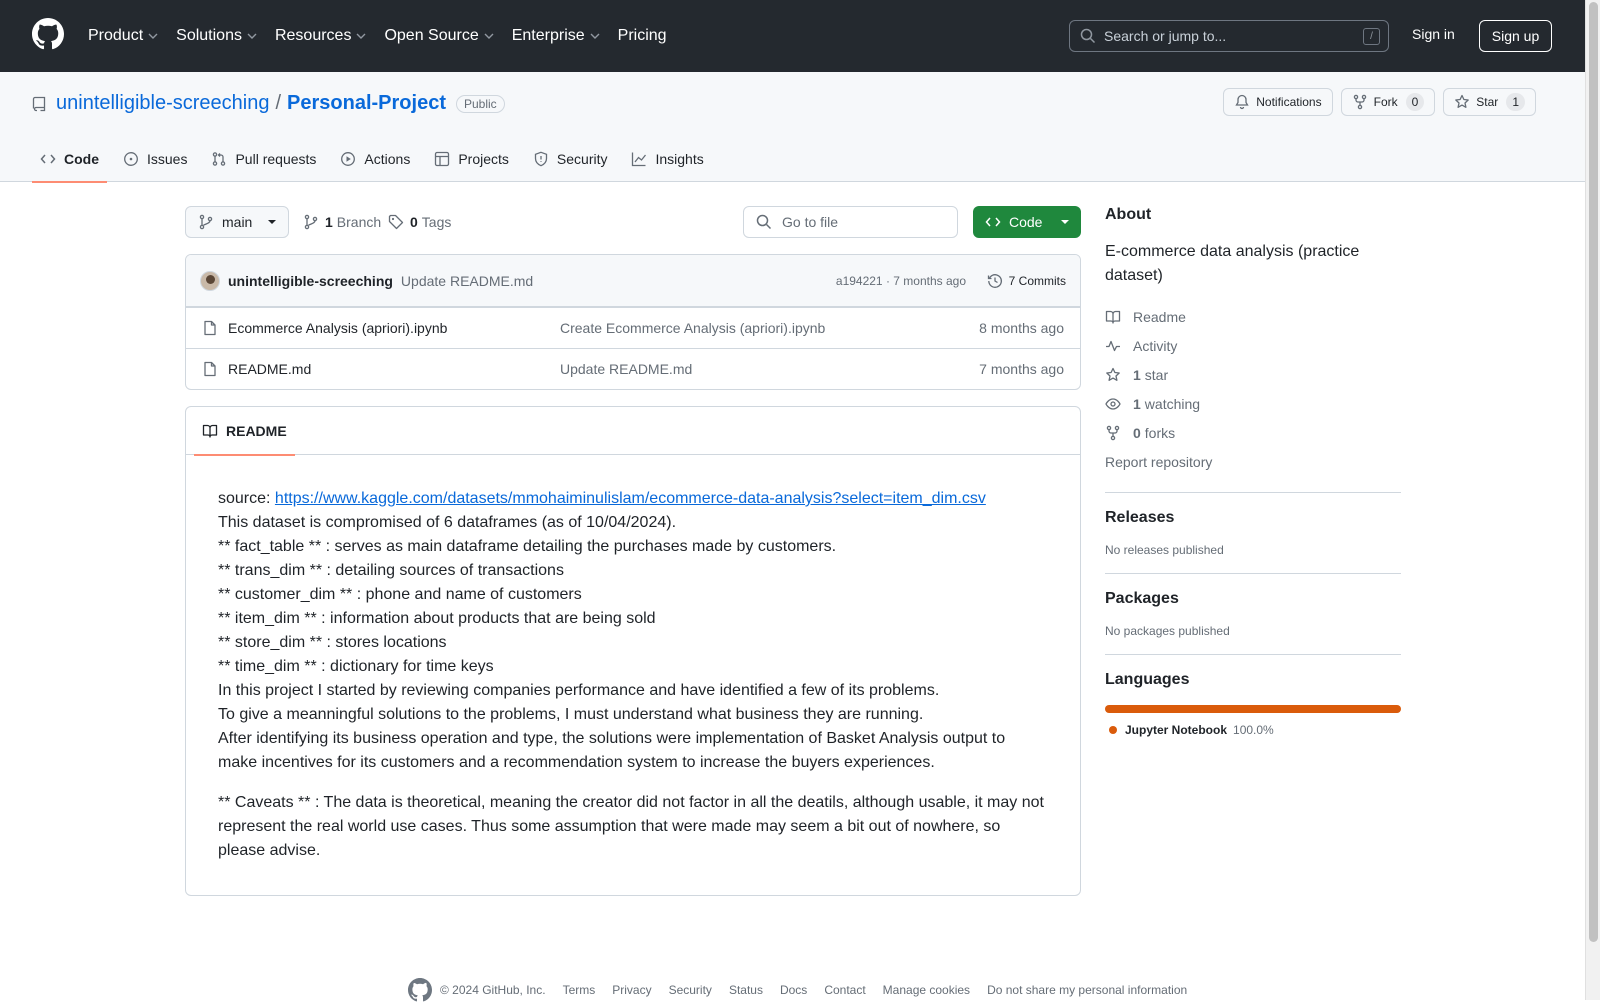 The height and width of the screenshot is (1002, 1600). Describe the element at coordinates (237, 222) in the screenshot. I see `branch-select-button: main` at that location.